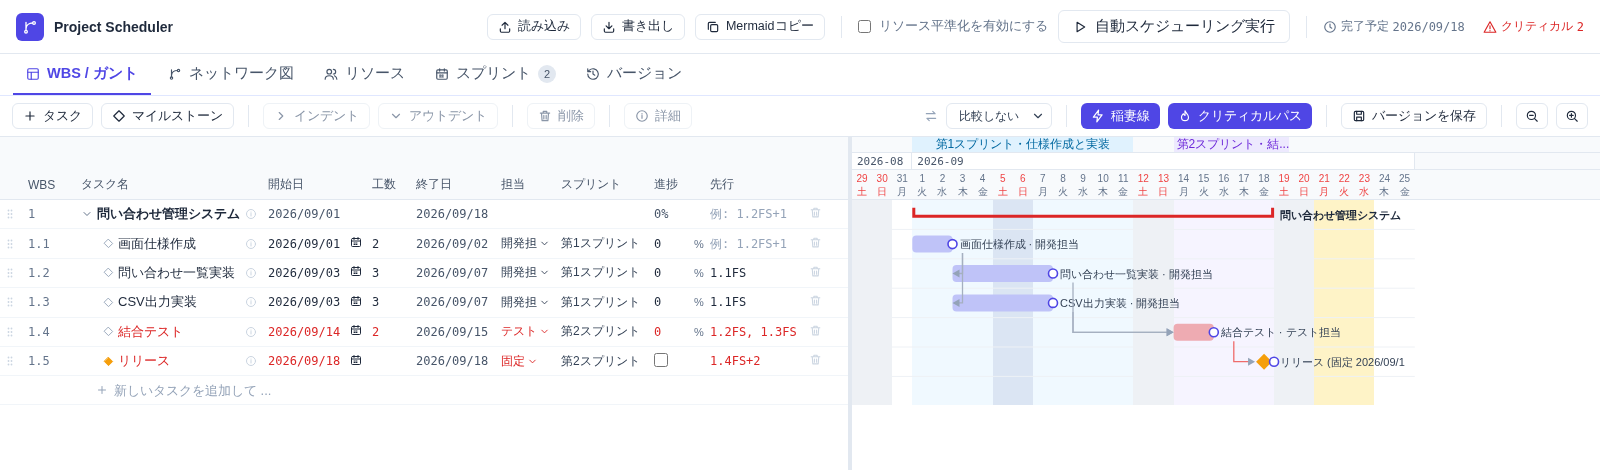 The height and width of the screenshot is (470, 1600). I want to click on assignee-select: 固定, so click(525, 361).